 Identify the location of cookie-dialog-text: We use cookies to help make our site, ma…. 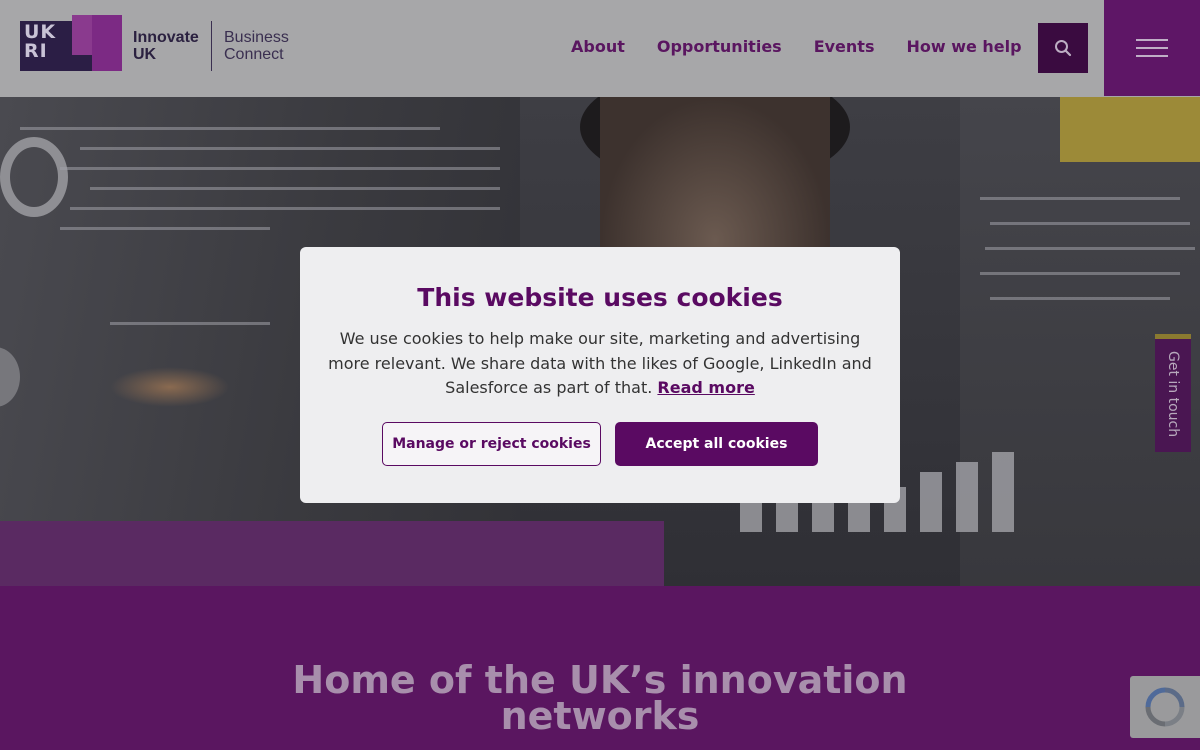
(600, 363).